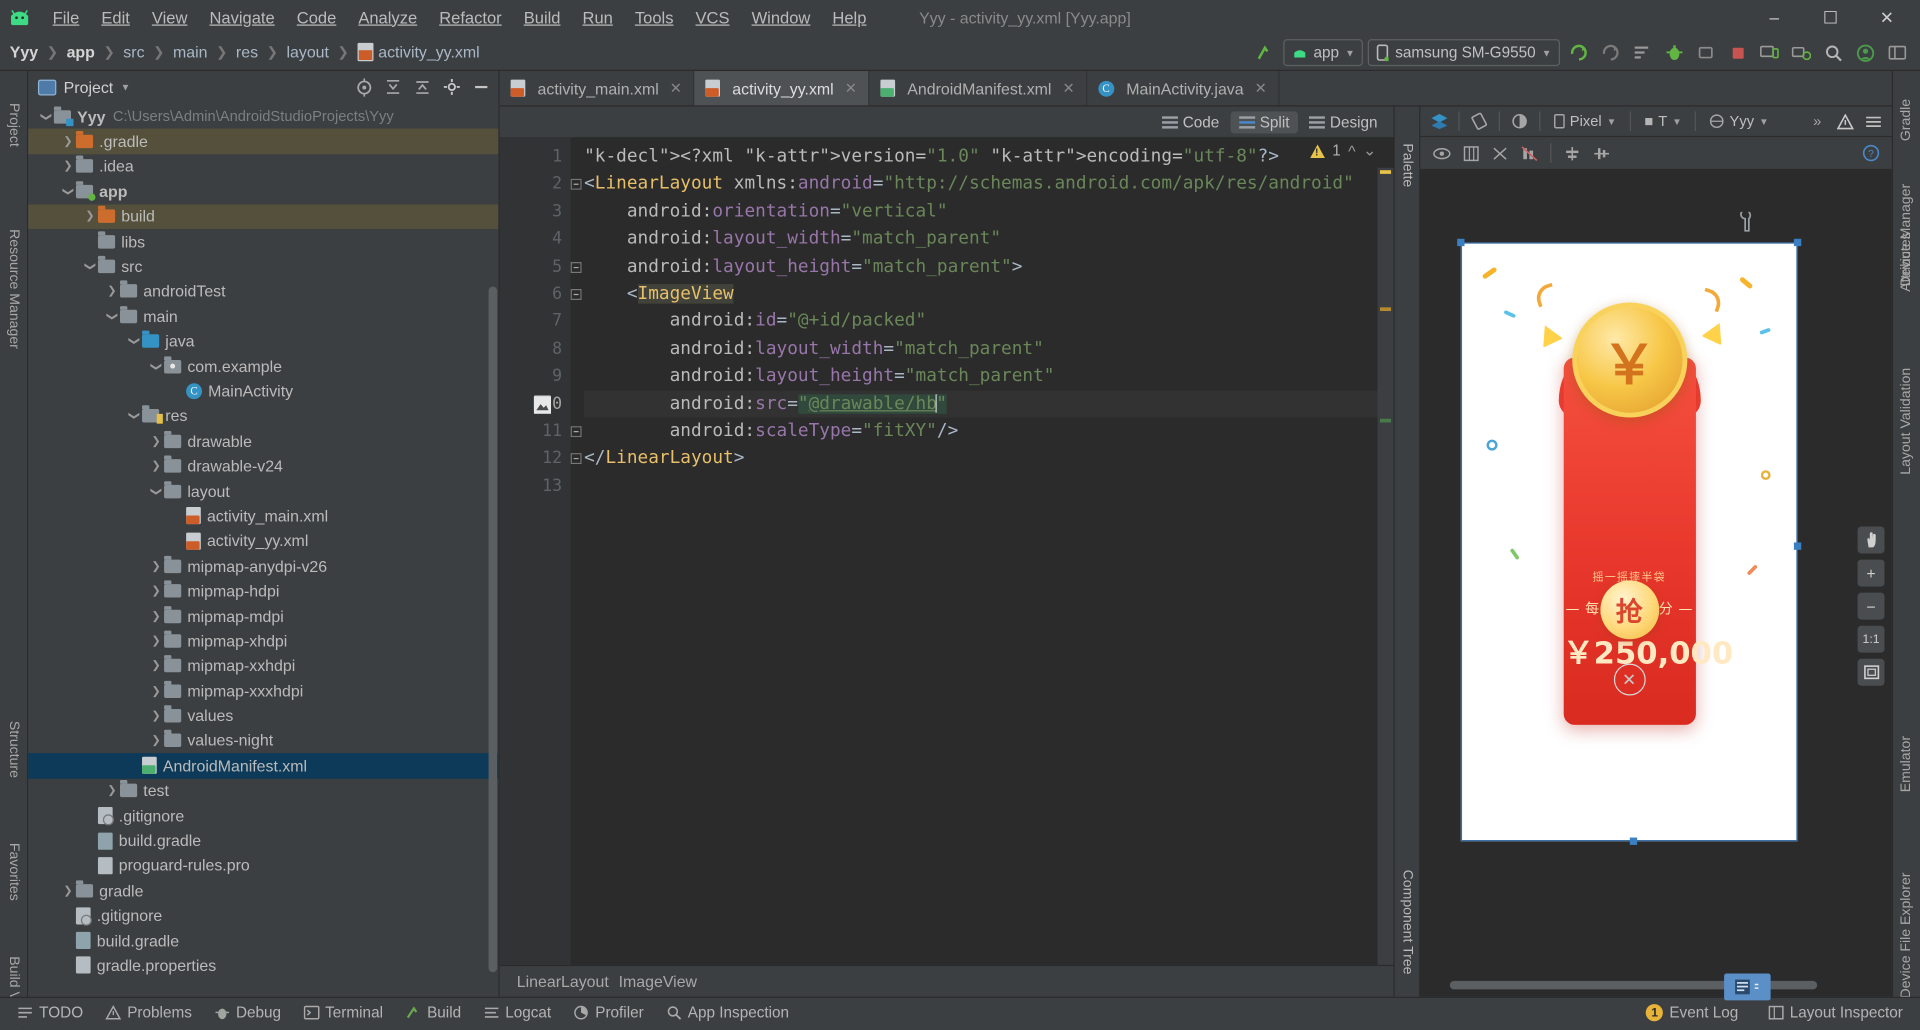 The width and height of the screenshot is (1920, 1030). I want to click on sdk-manager-icon, so click(1801, 52).